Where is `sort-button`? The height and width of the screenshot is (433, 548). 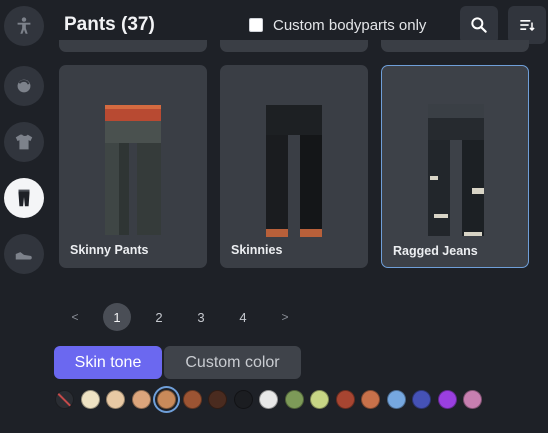
sort-button is located at coordinates (527, 25).